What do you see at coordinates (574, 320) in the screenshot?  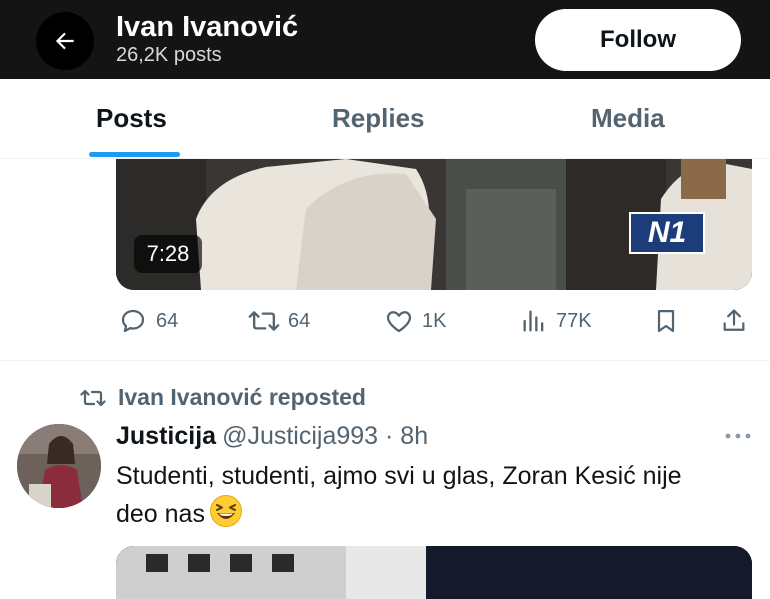 I see `views-count: 77K` at bounding box center [574, 320].